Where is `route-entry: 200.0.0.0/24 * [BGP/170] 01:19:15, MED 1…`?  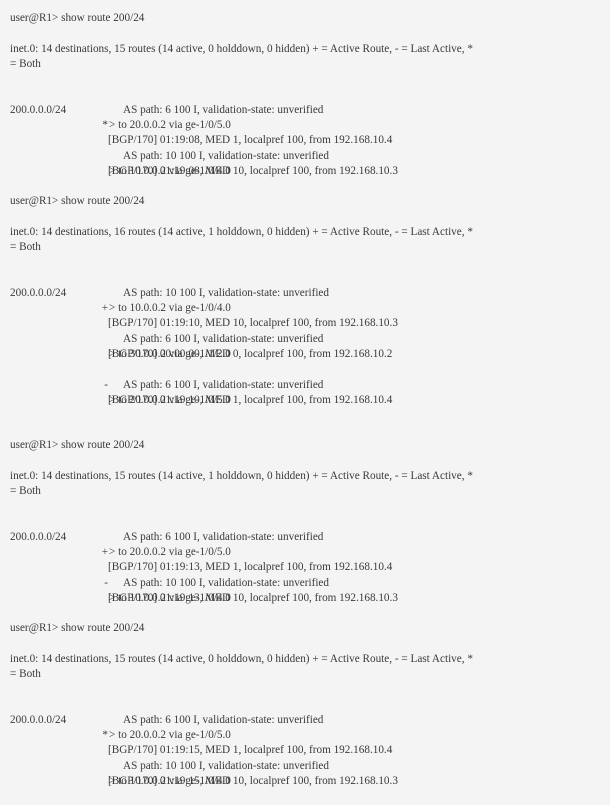
route-entry: 200.0.0.0/24 * [BGP/170] 01:19:15, MED 1… is located at coordinates (310, 727).